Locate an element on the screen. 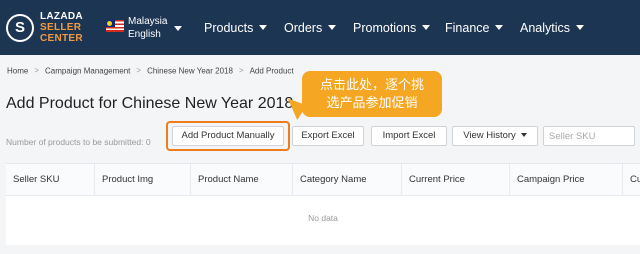 The height and width of the screenshot is (254, 640). flag-canton is located at coordinates (110, 23).